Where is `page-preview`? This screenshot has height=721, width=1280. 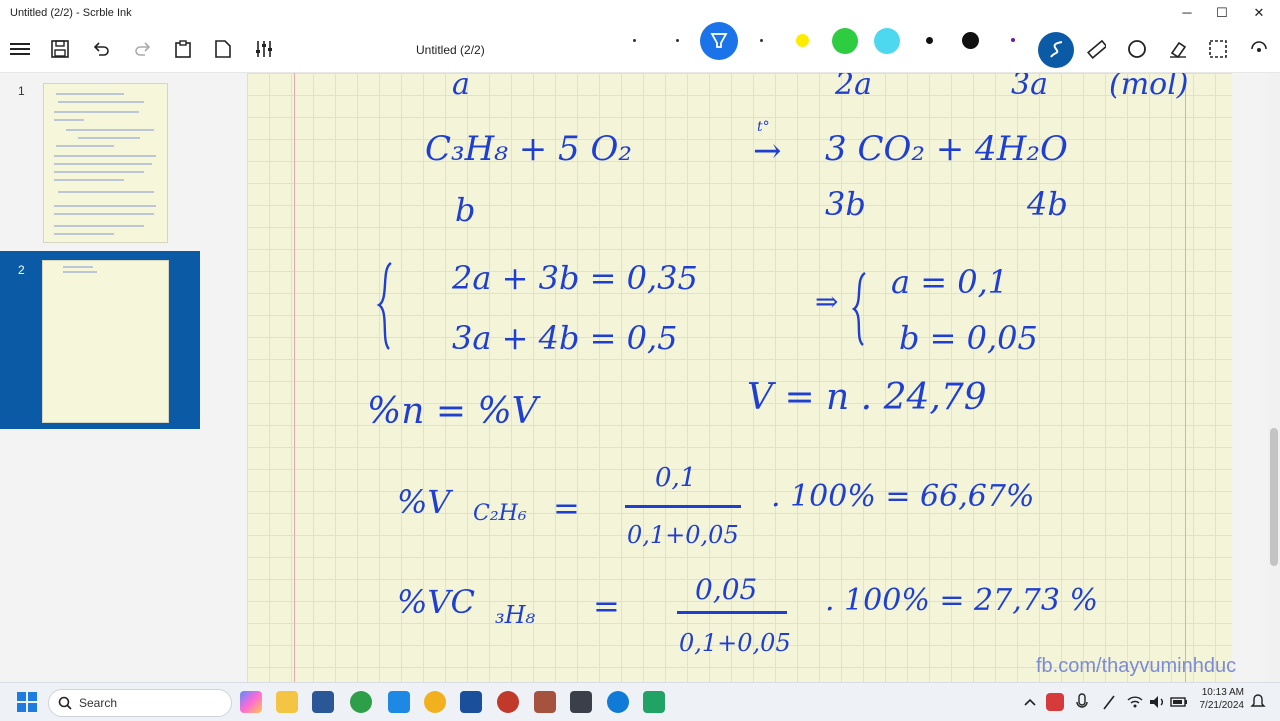
page-preview is located at coordinates (105, 341).